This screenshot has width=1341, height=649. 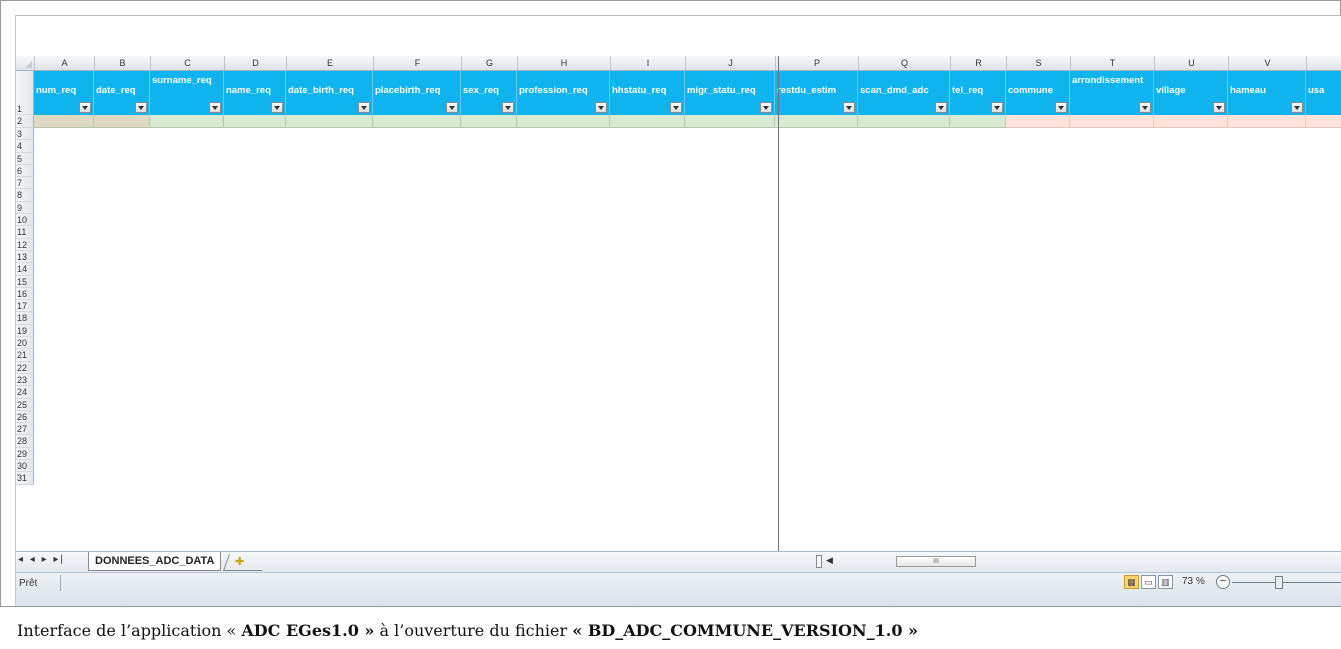 I want to click on cell-row2-p, so click(x=816, y=121).